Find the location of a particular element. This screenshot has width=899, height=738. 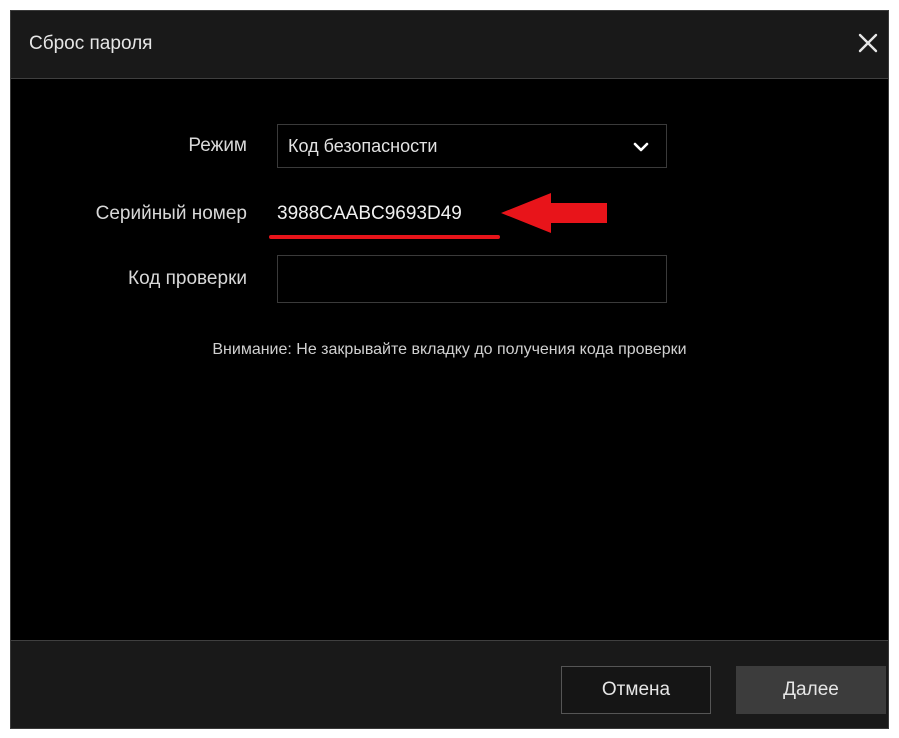

mode-select-value: Код безопасности is located at coordinates (363, 146).